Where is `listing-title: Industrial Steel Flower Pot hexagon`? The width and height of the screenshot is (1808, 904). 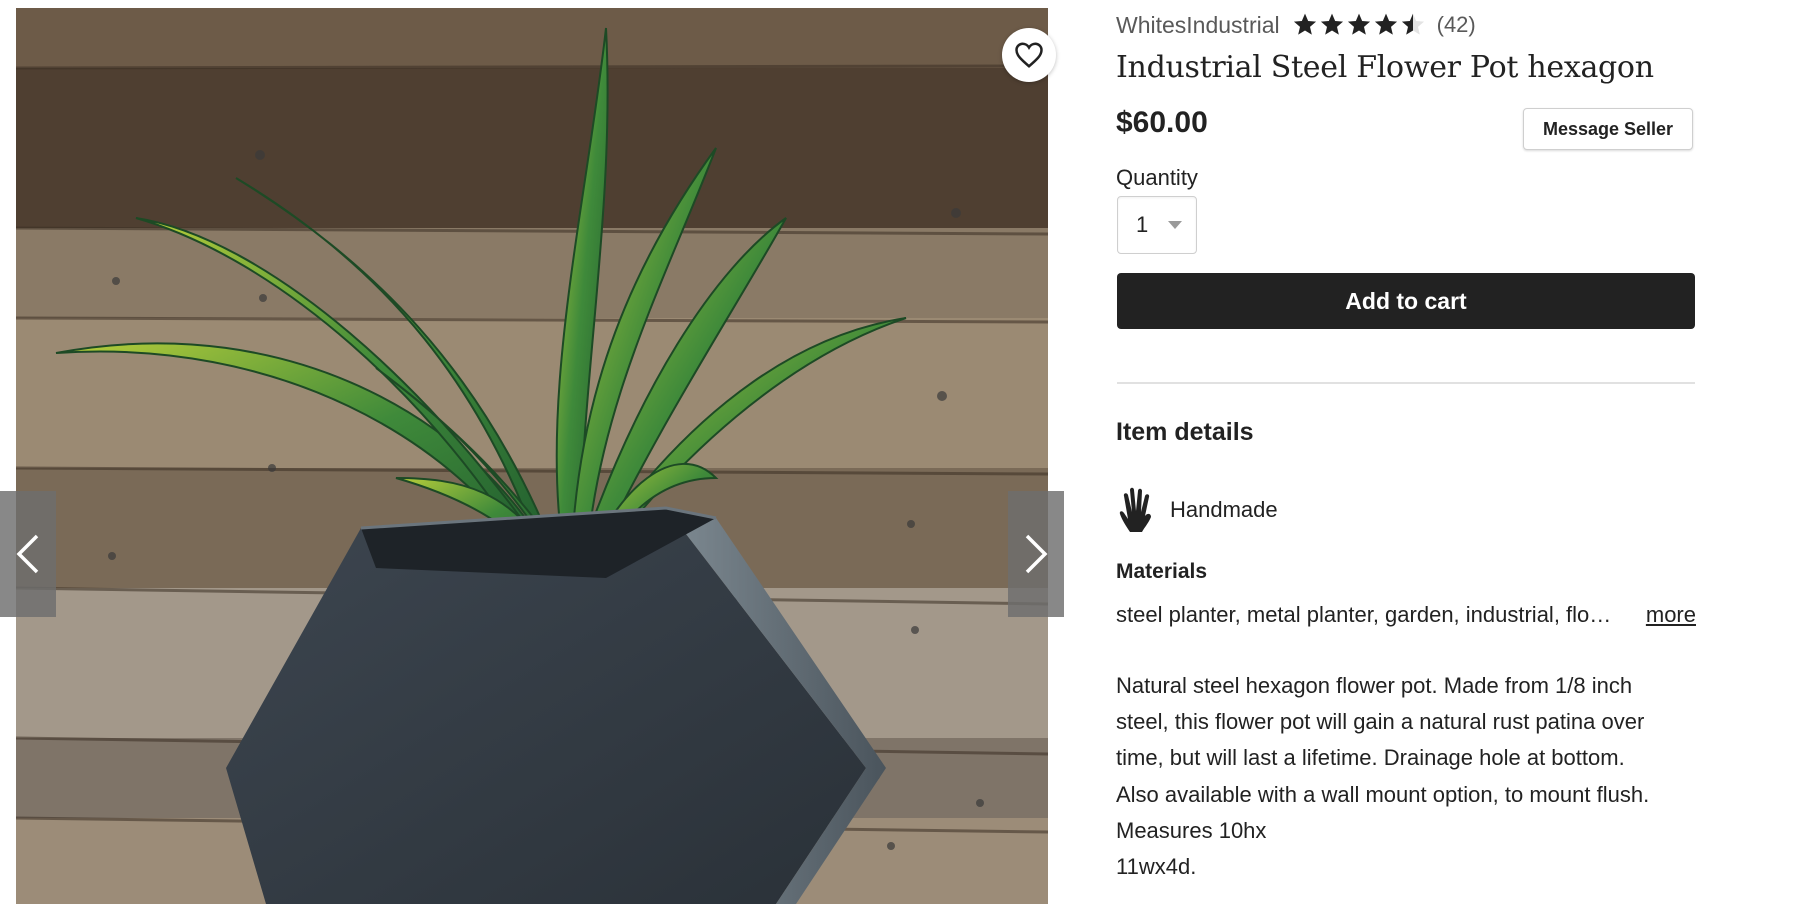
listing-title: Industrial Steel Flower Pot hexagon is located at coordinates (1385, 67).